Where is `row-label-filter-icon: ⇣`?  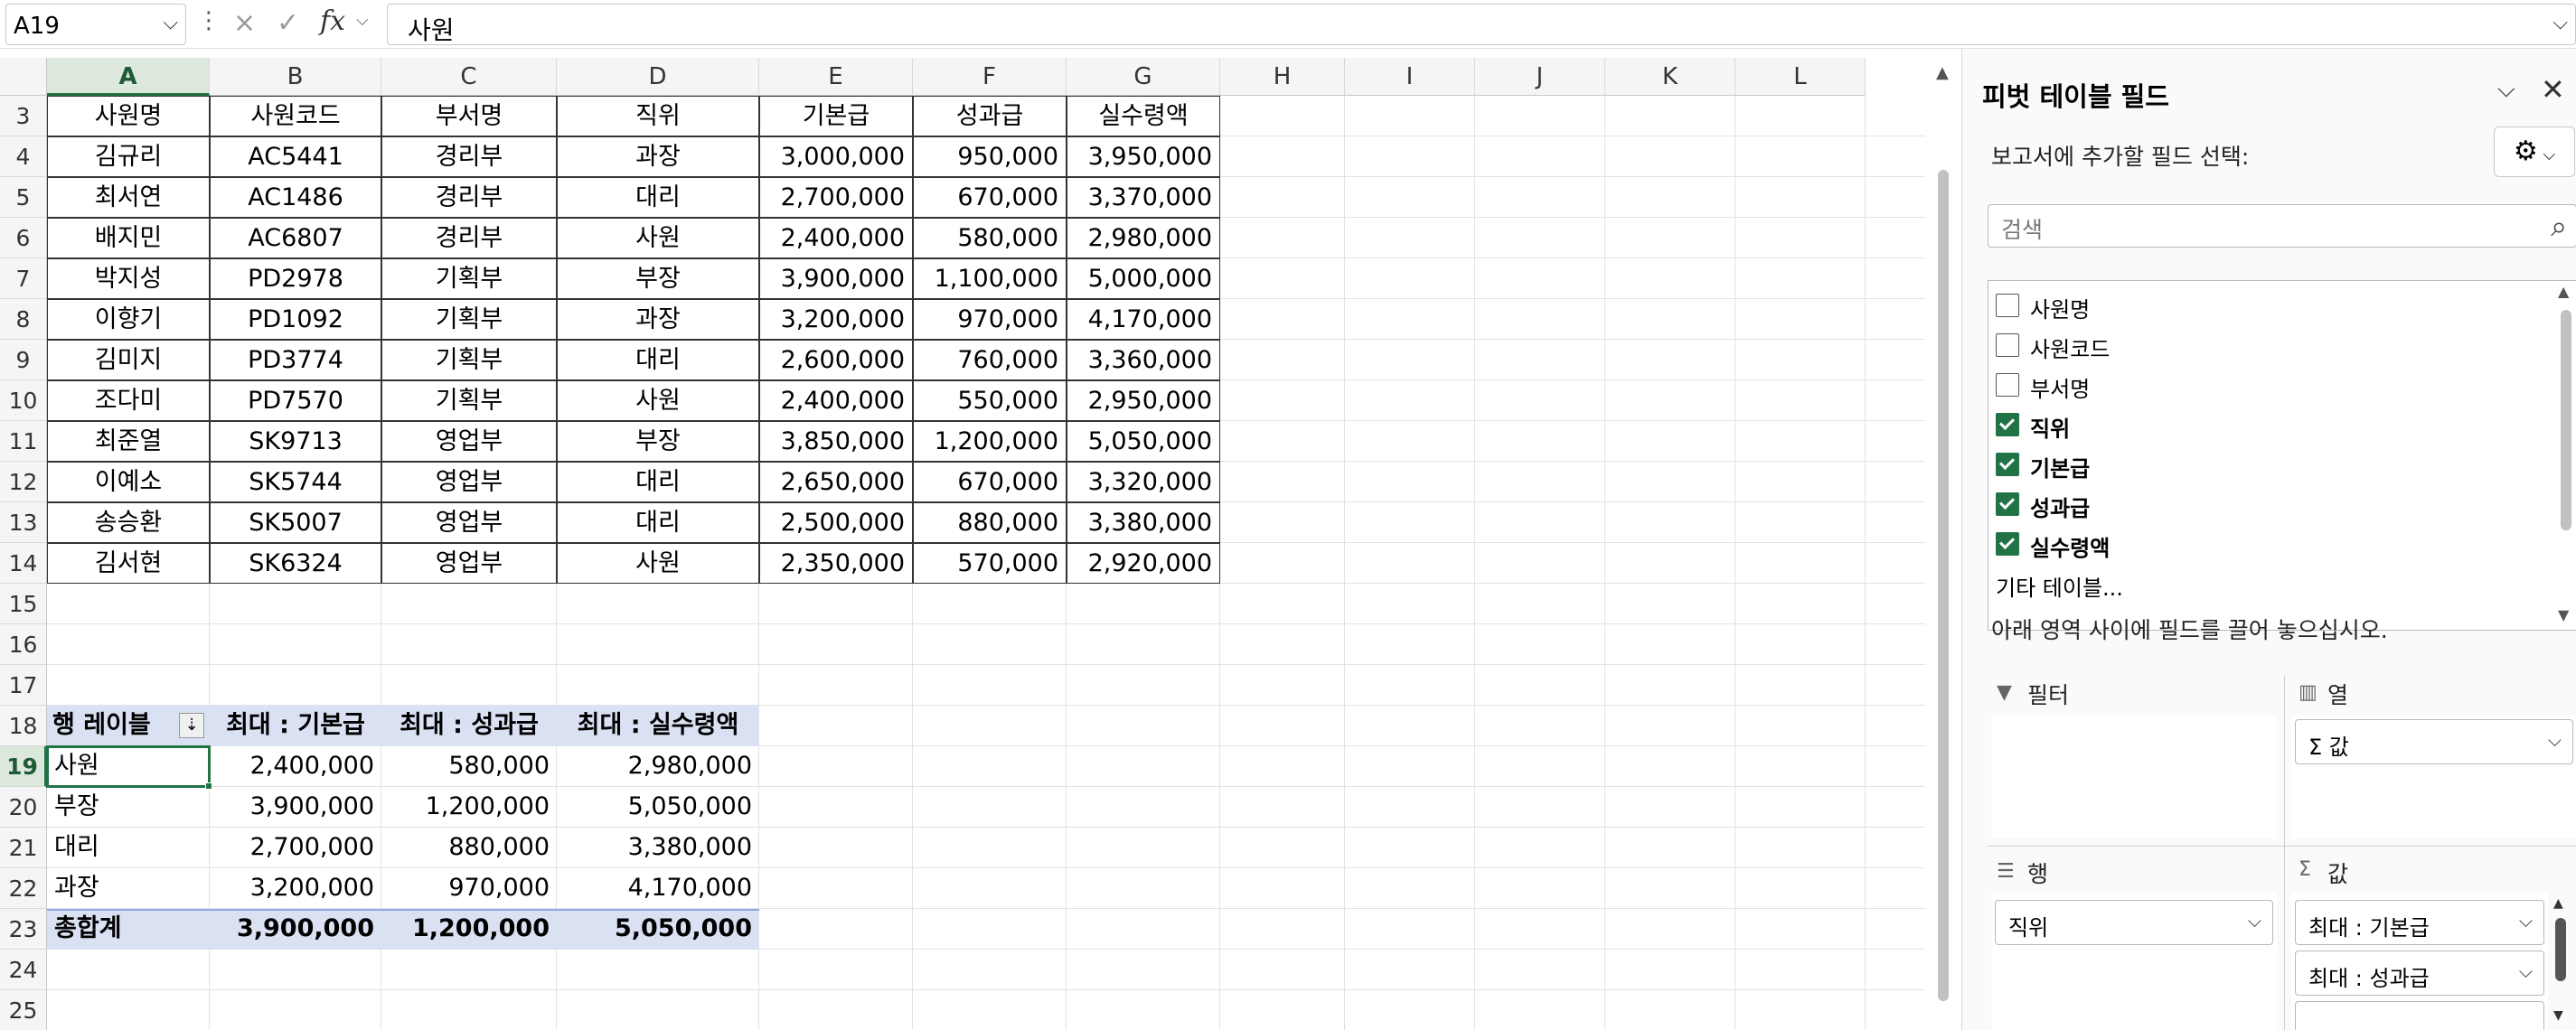
row-label-filter-icon: ⇣ is located at coordinates (192, 725).